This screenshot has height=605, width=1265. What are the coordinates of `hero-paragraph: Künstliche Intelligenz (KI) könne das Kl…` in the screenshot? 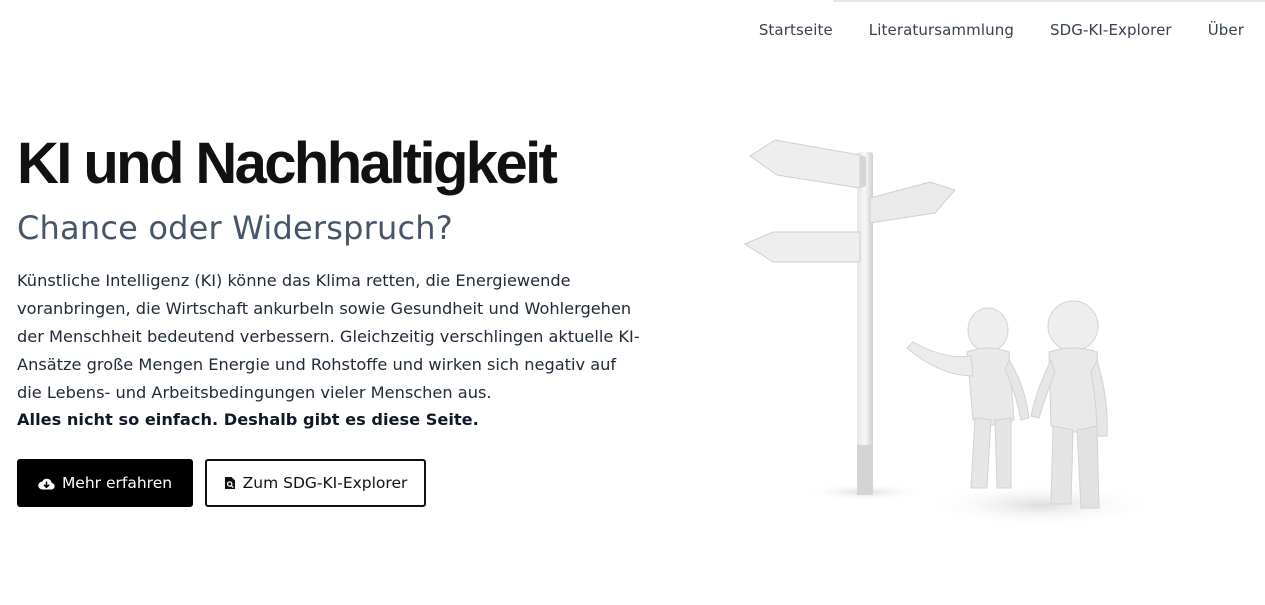 It's located at (328, 336).